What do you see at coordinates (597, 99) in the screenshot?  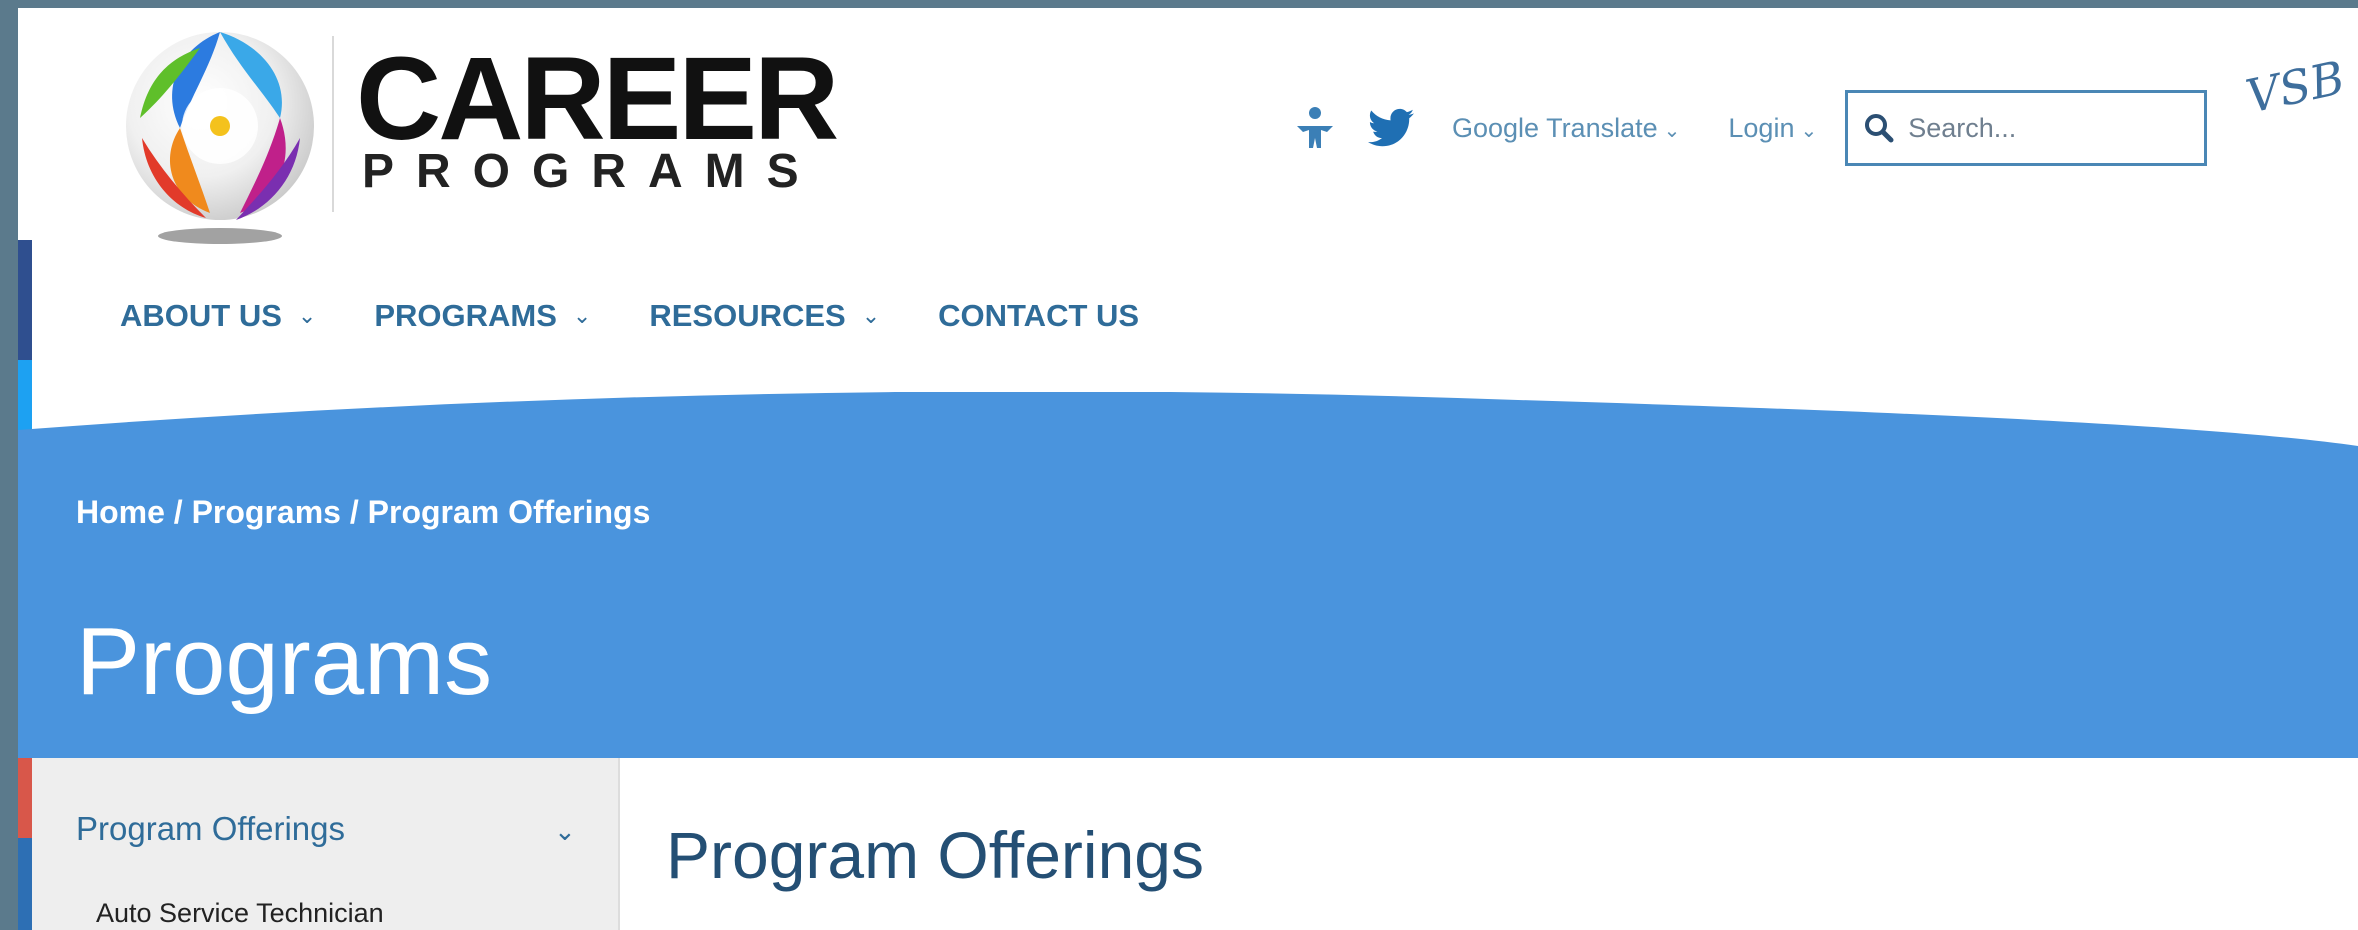 I see `brand-name: CAREER` at bounding box center [597, 99].